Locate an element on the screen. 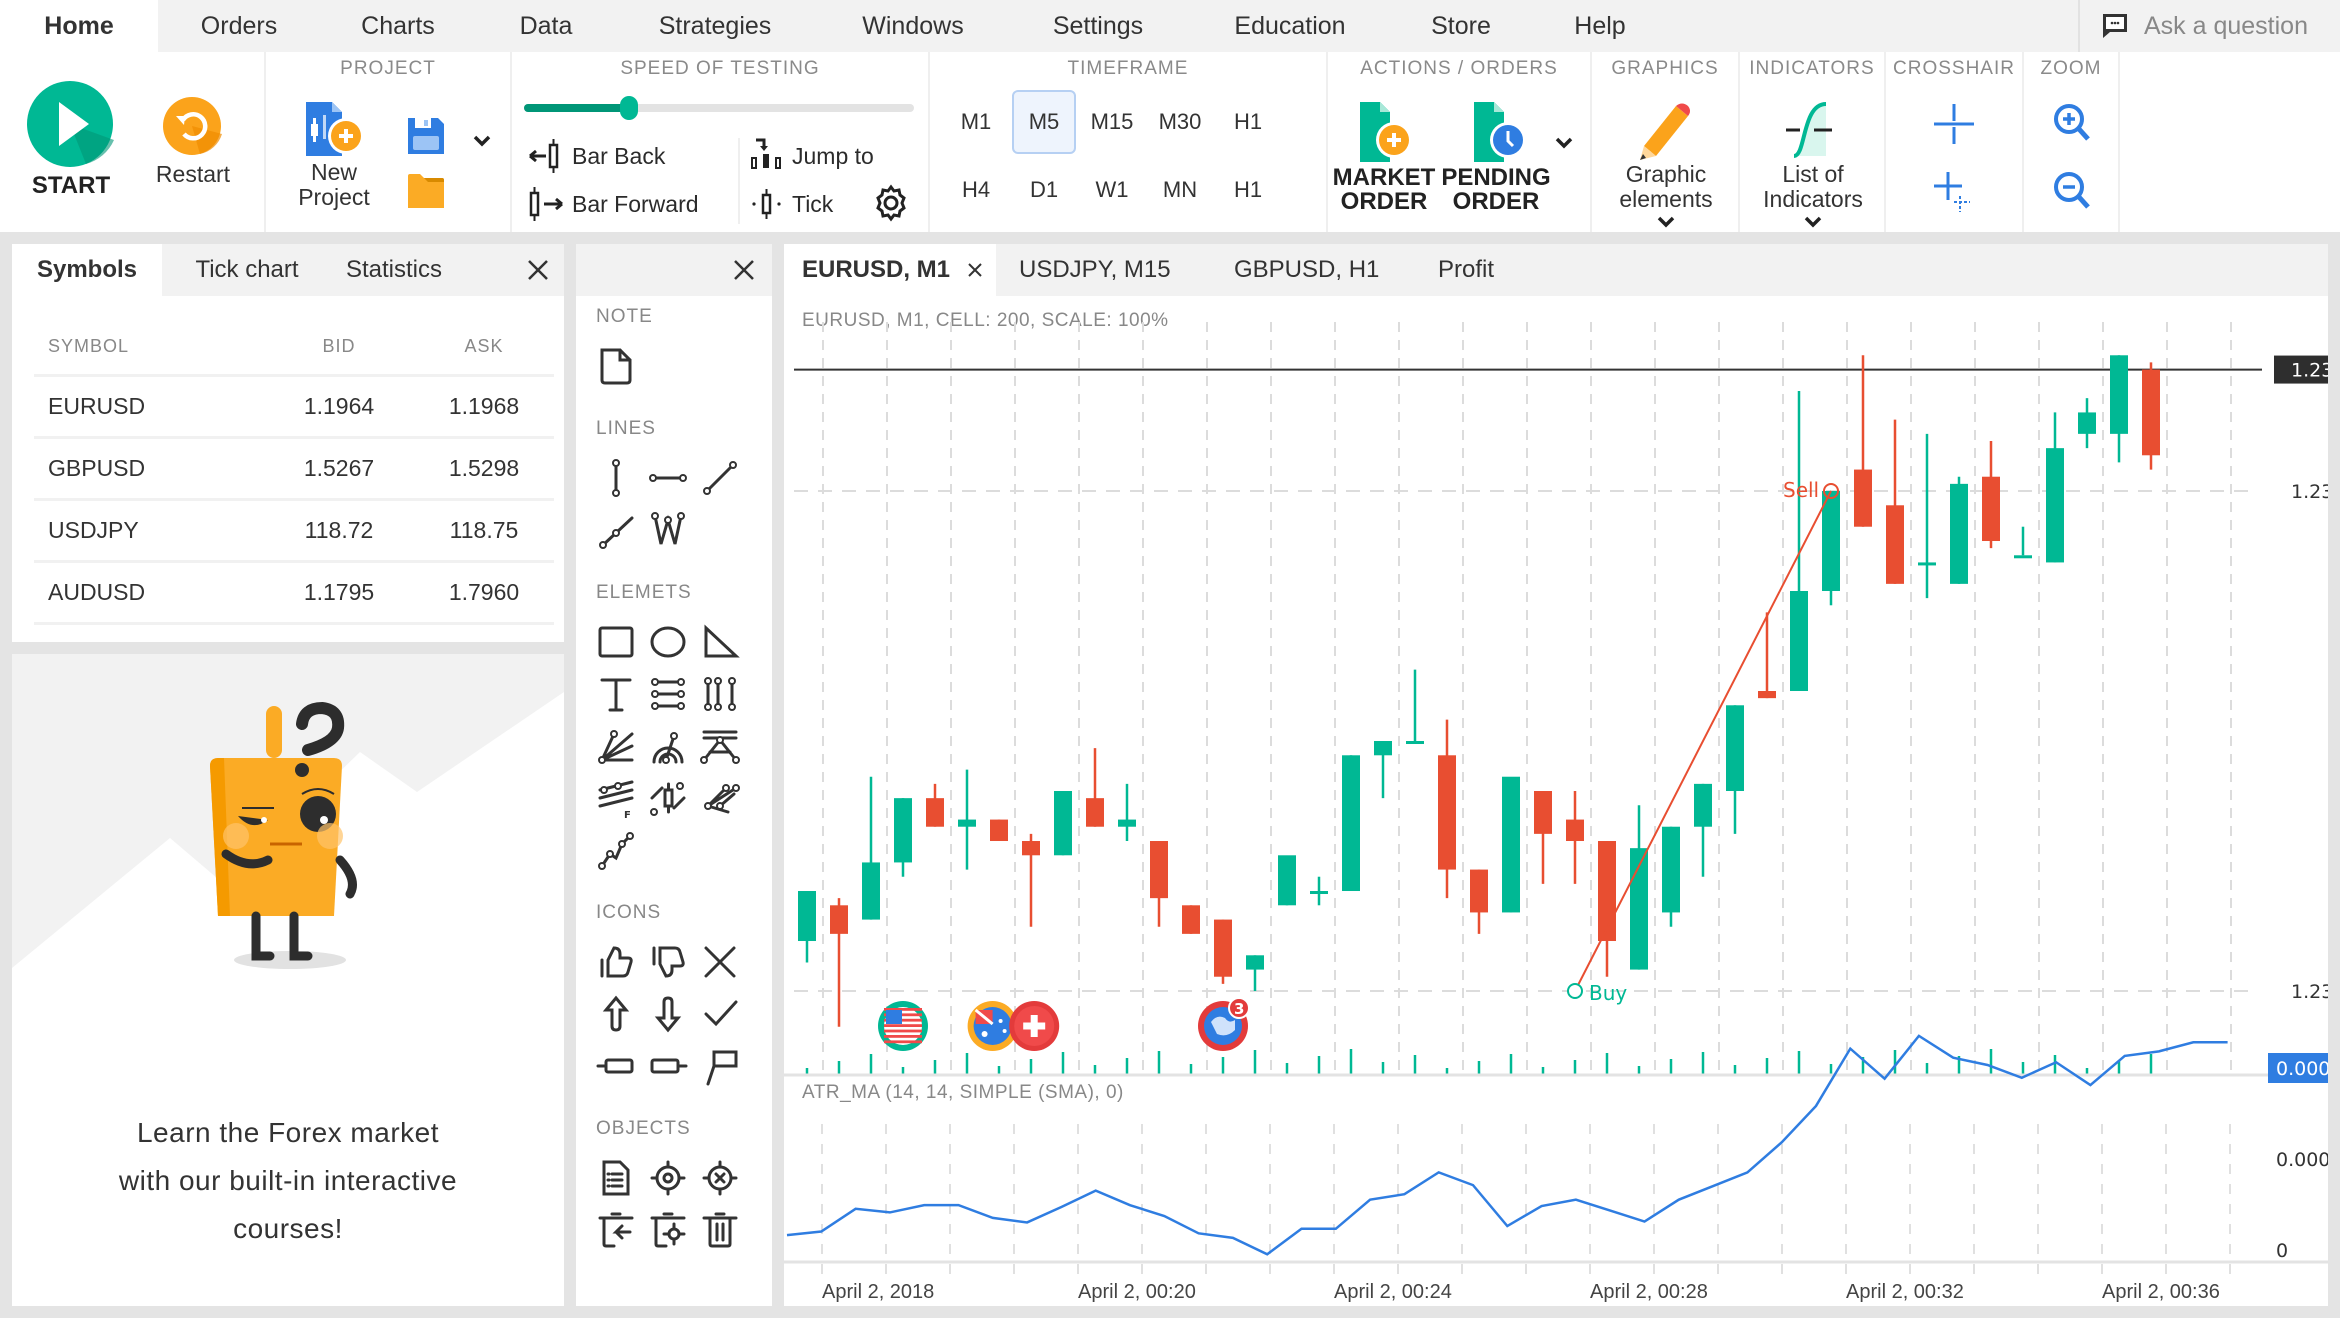 The height and width of the screenshot is (1318, 2340). triangle-icon is located at coordinates (720, 642).